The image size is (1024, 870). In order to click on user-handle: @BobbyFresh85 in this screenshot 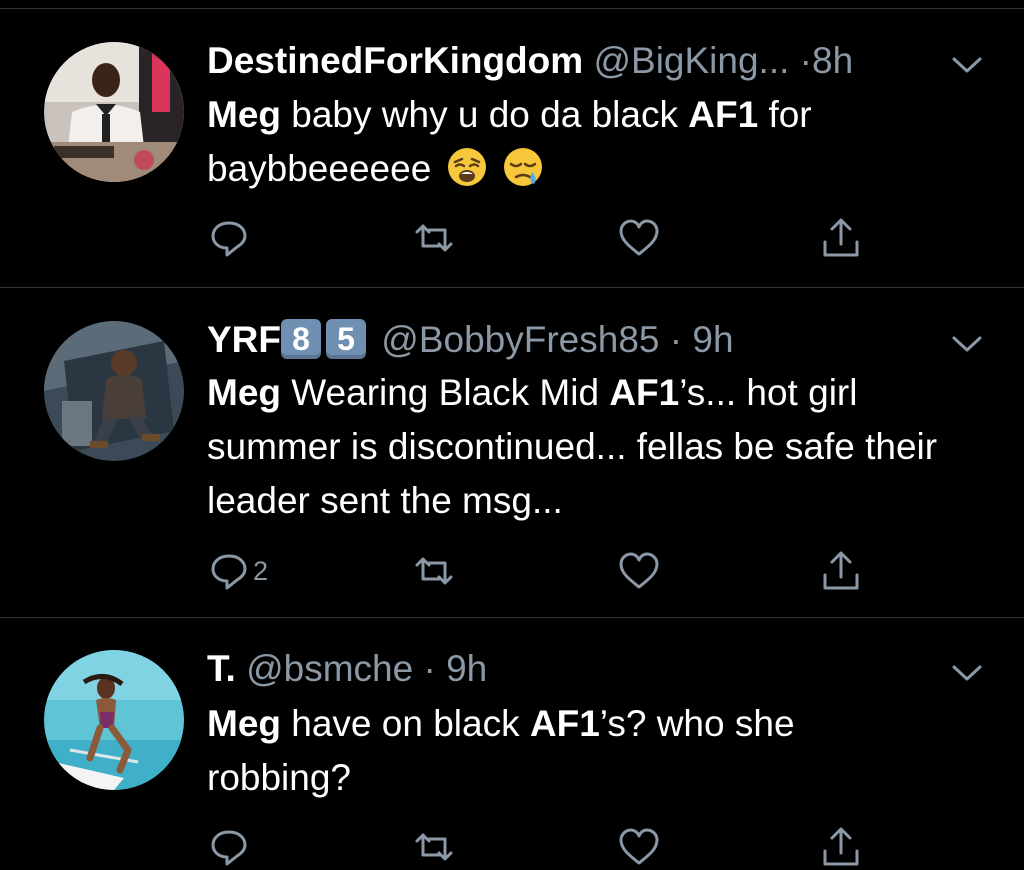, I will do `click(520, 339)`.